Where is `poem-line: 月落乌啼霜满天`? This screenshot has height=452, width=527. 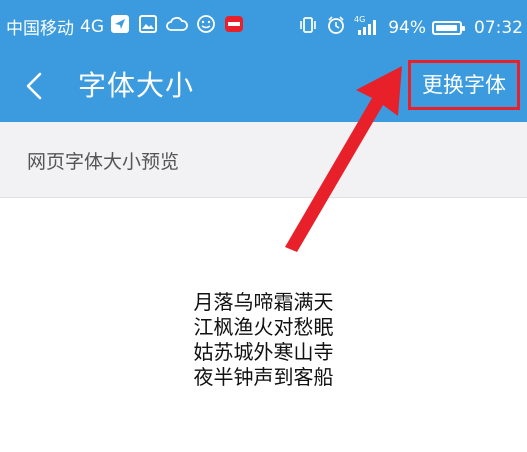
poem-line: 月落乌啼霜满天 is located at coordinates (263, 302).